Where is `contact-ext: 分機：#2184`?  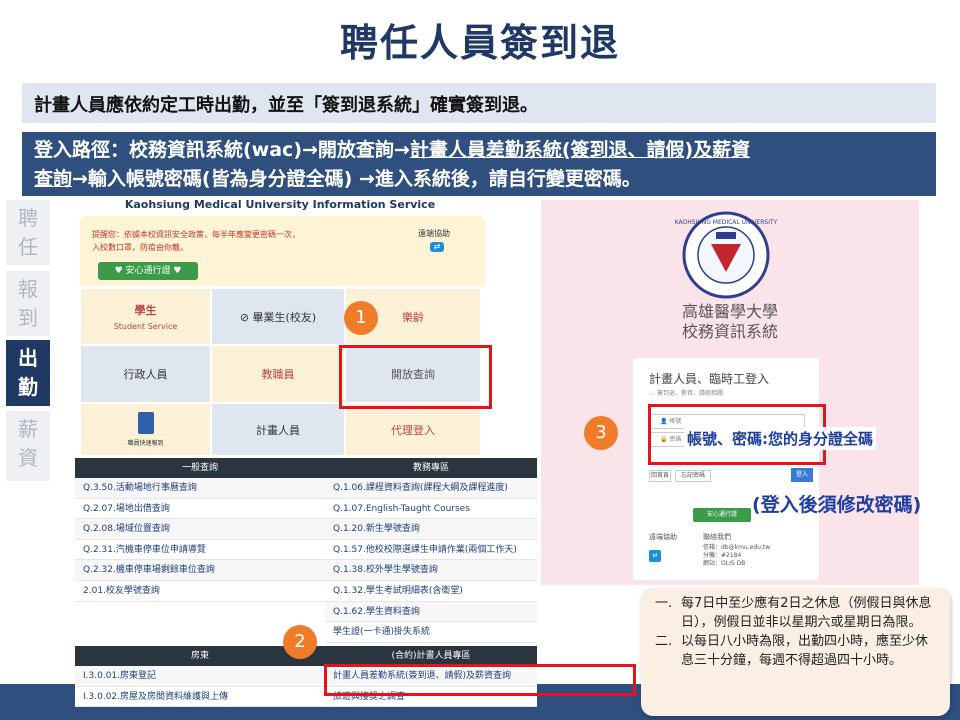
contact-ext: 分機：#2184 is located at coordinates (722, 555).